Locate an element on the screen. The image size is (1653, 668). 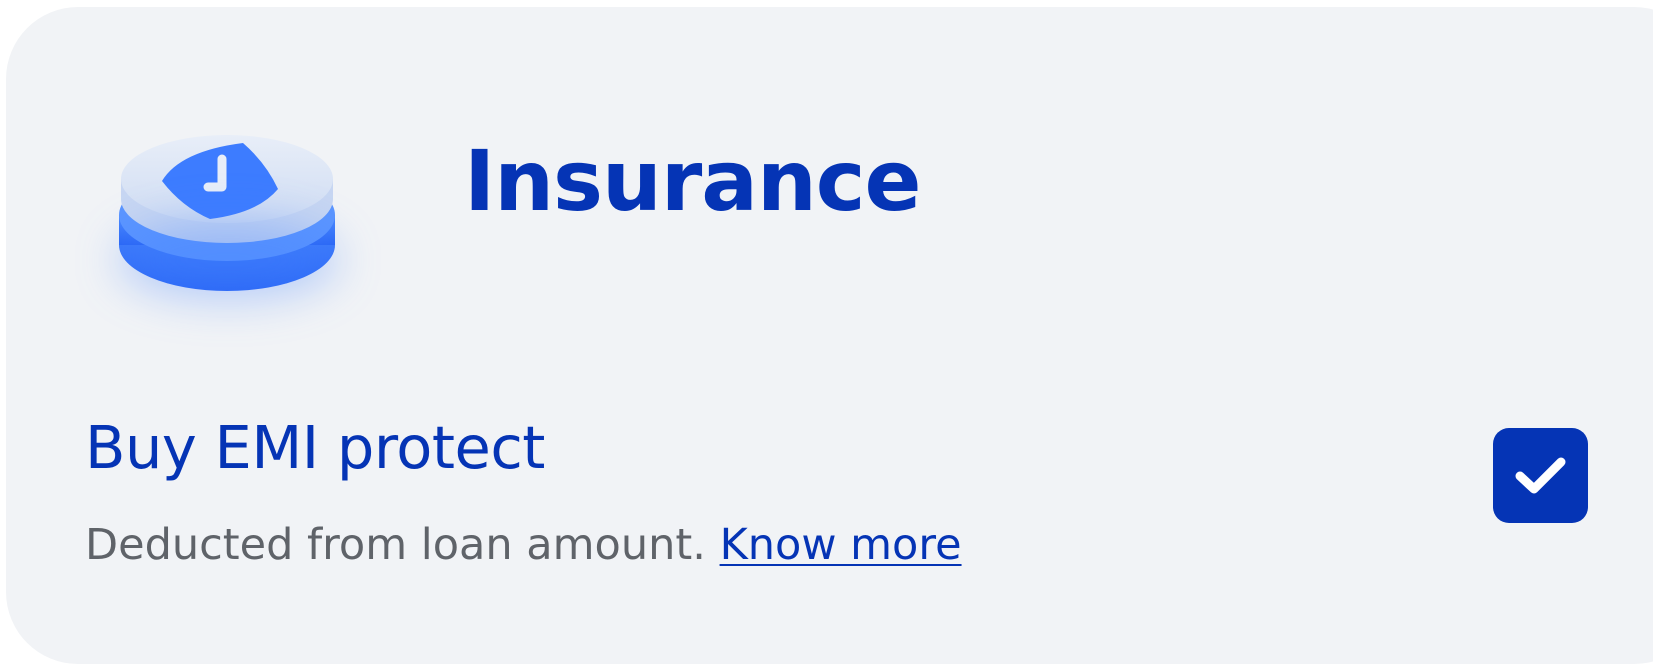
section-title: Insurance is located at coordinates (693, 181).